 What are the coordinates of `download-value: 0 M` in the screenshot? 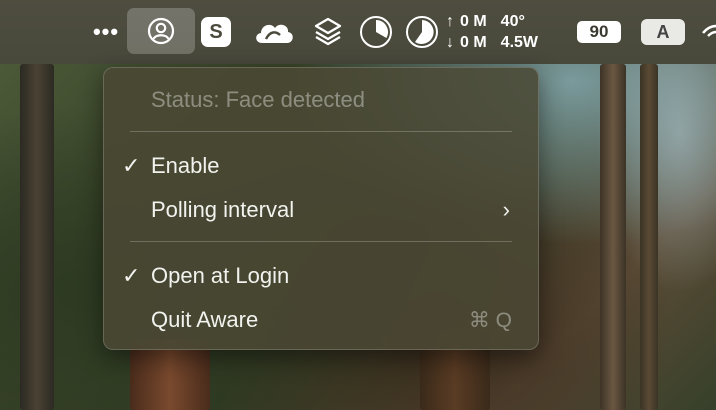 It's located at (473, 42).